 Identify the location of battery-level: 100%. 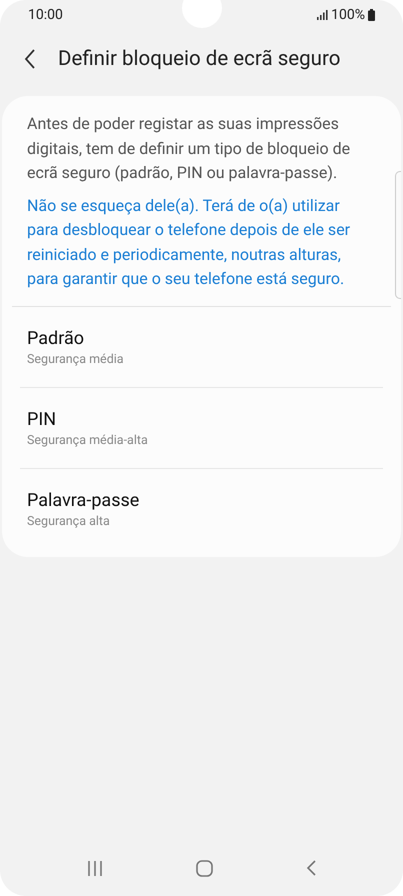
(348, 15).